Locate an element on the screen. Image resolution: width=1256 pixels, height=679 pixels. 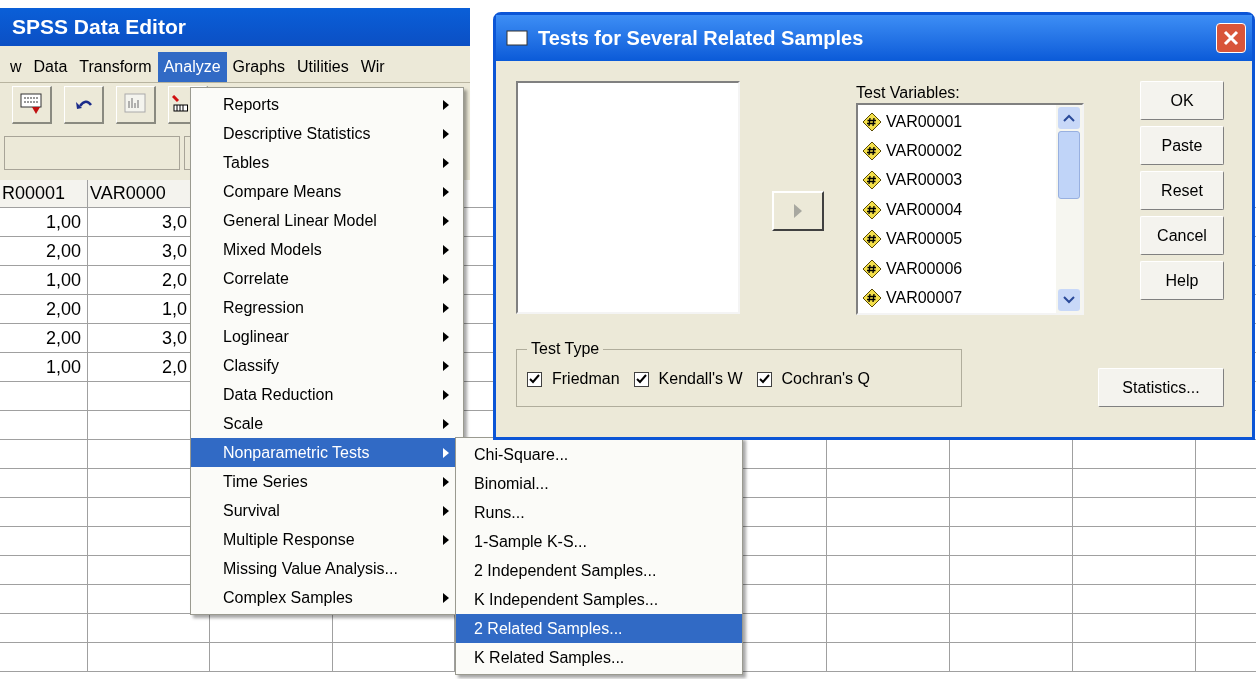
variable-item: VAR00002 is located at coordinates (924, 151).